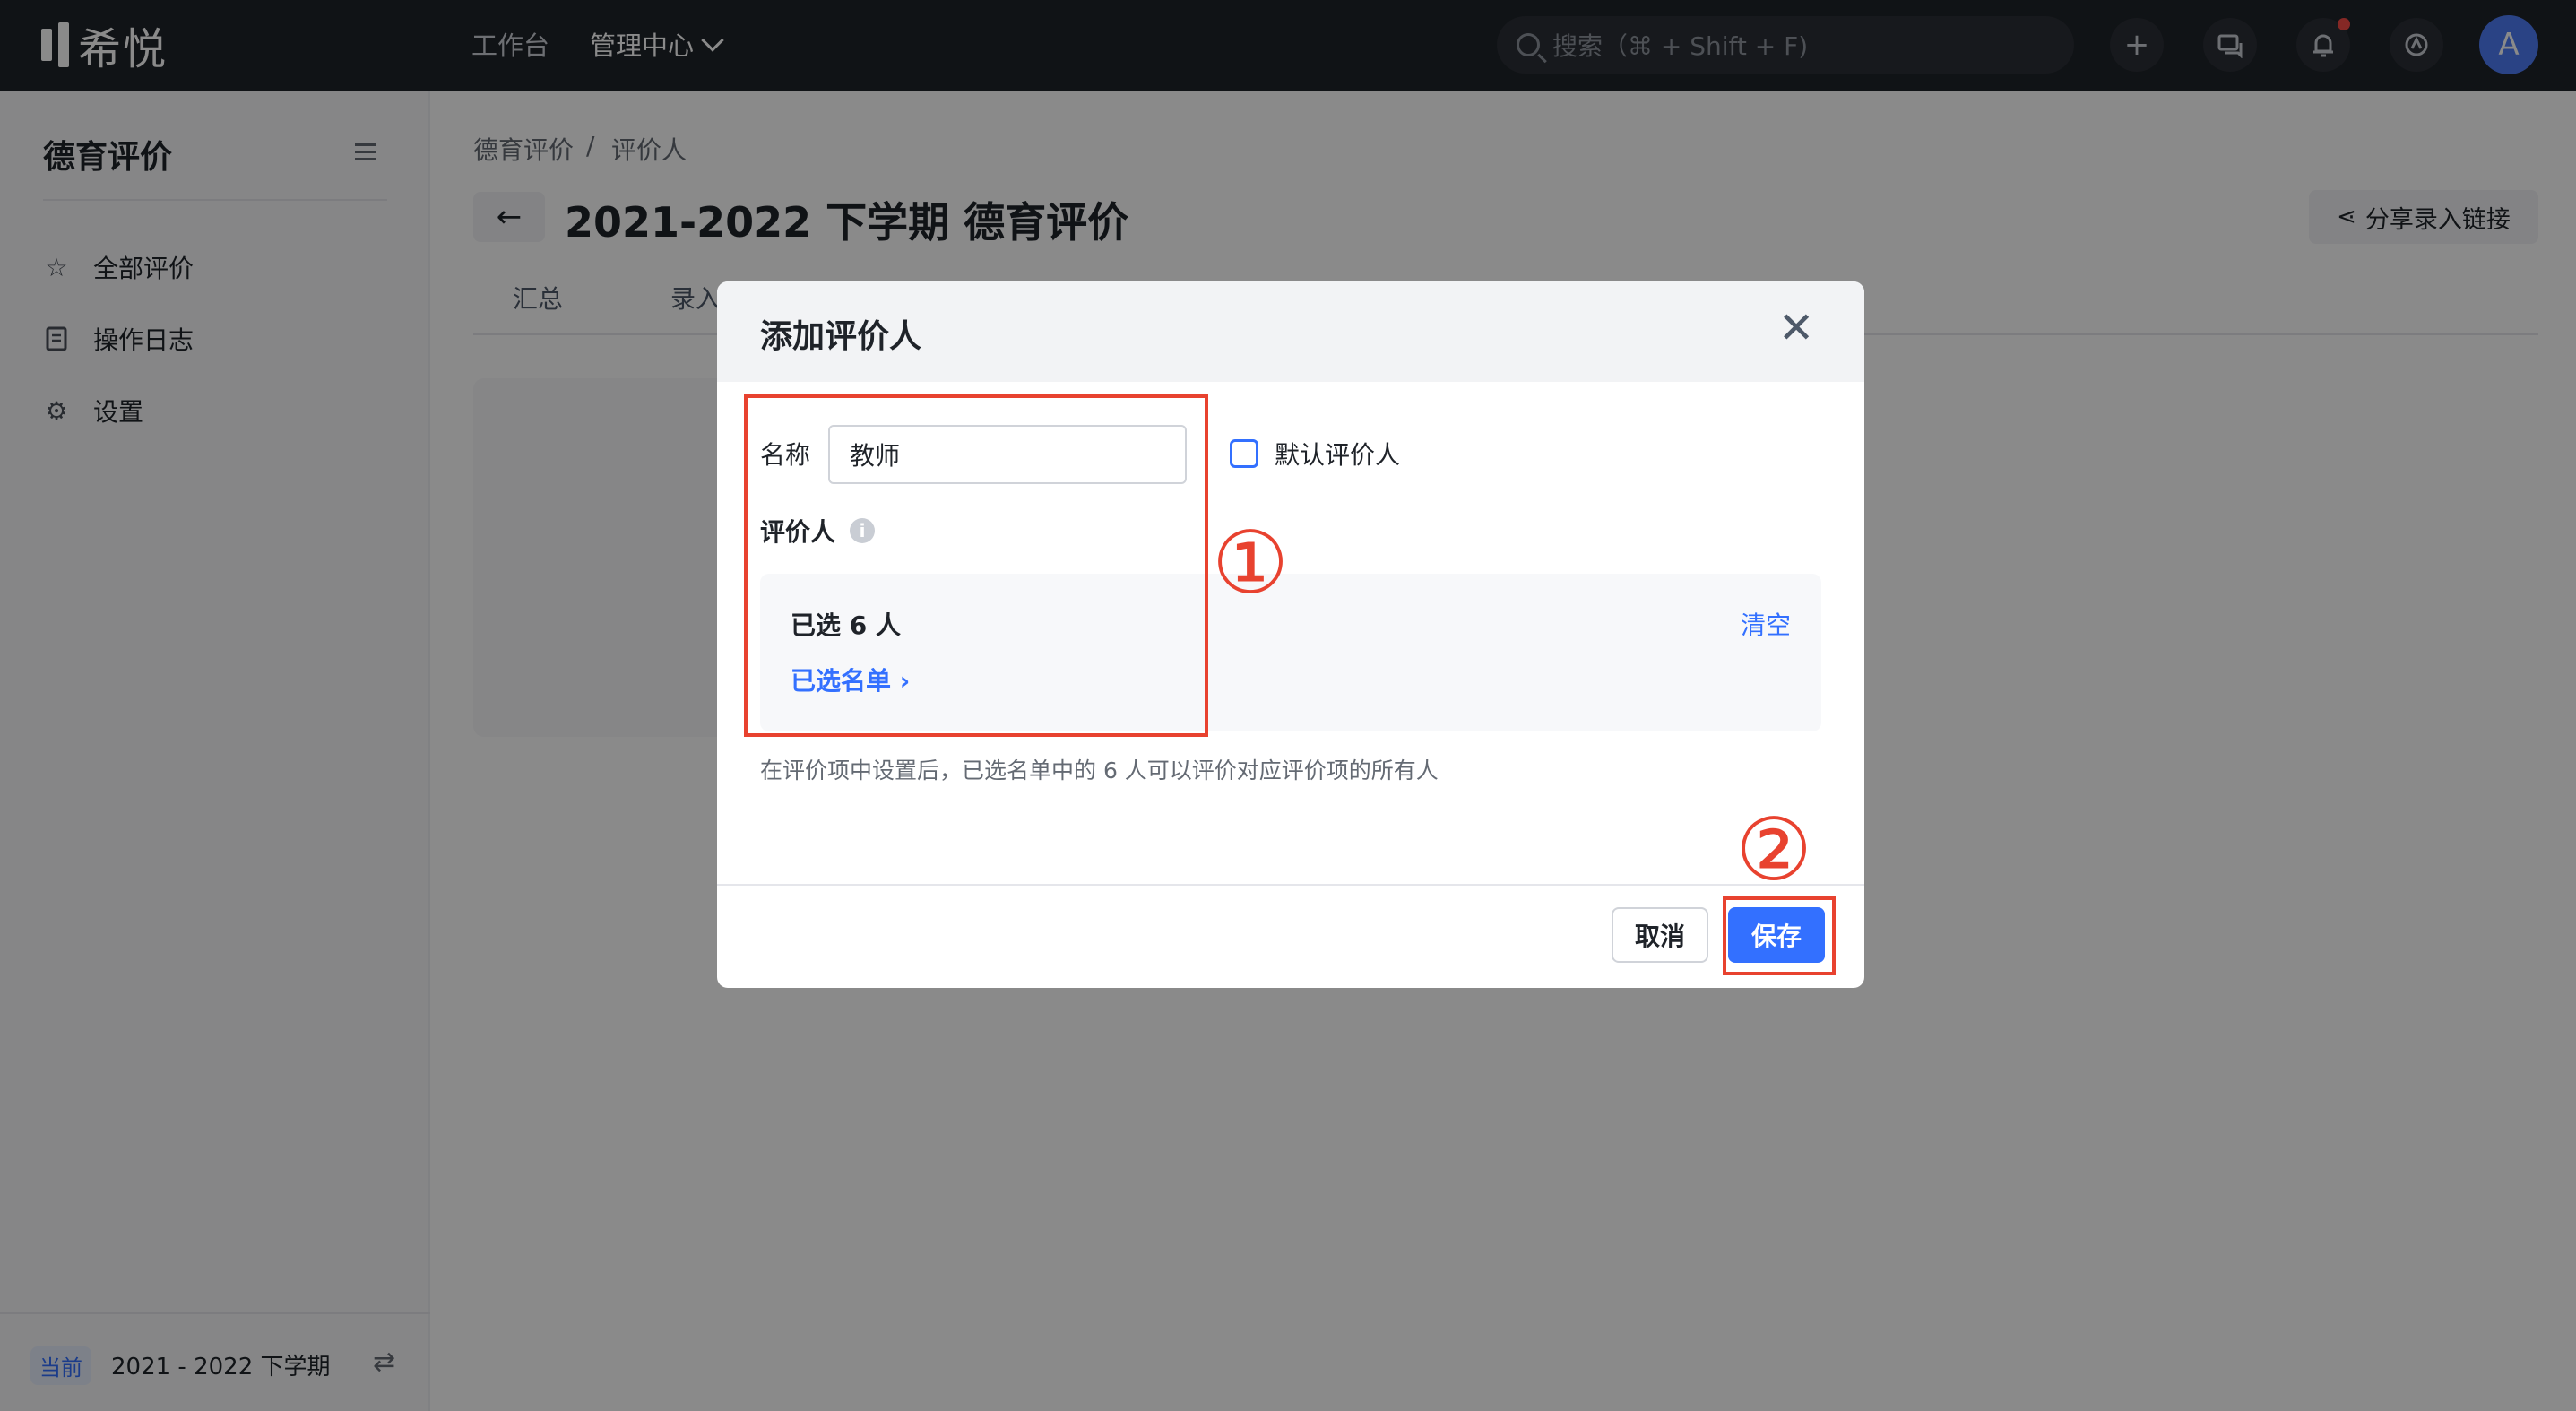  What do you see at coordinates (1337, 454) in the screenshot?
I see `default-evaluator-label: 默认评价人` at bounding box center [1337, 454].